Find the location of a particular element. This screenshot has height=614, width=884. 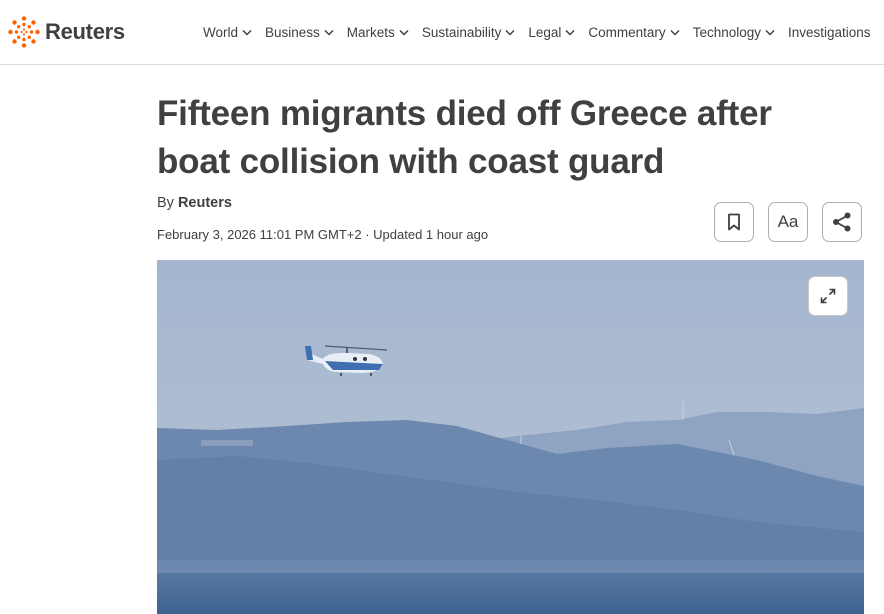

byline: By Reuters is located at coordinates (194, 203).